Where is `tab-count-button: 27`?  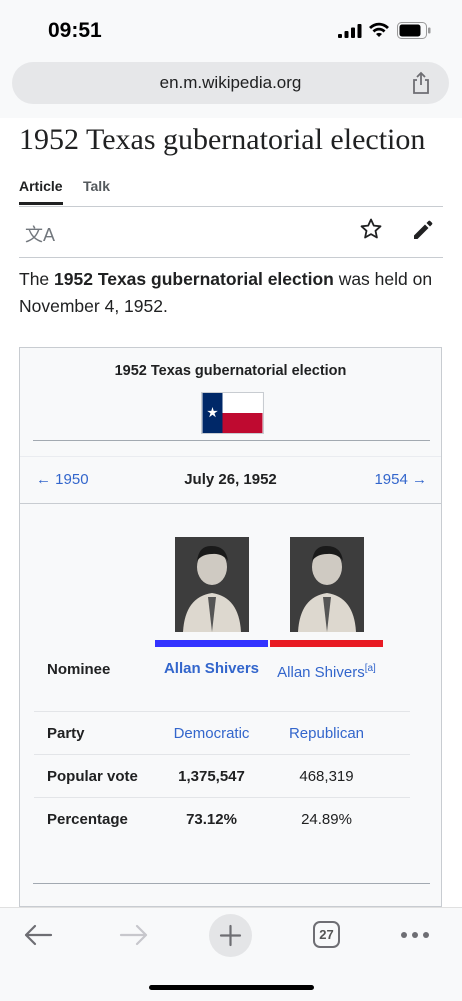
tab-count-button: 27 is located at coordinates (326, 934).